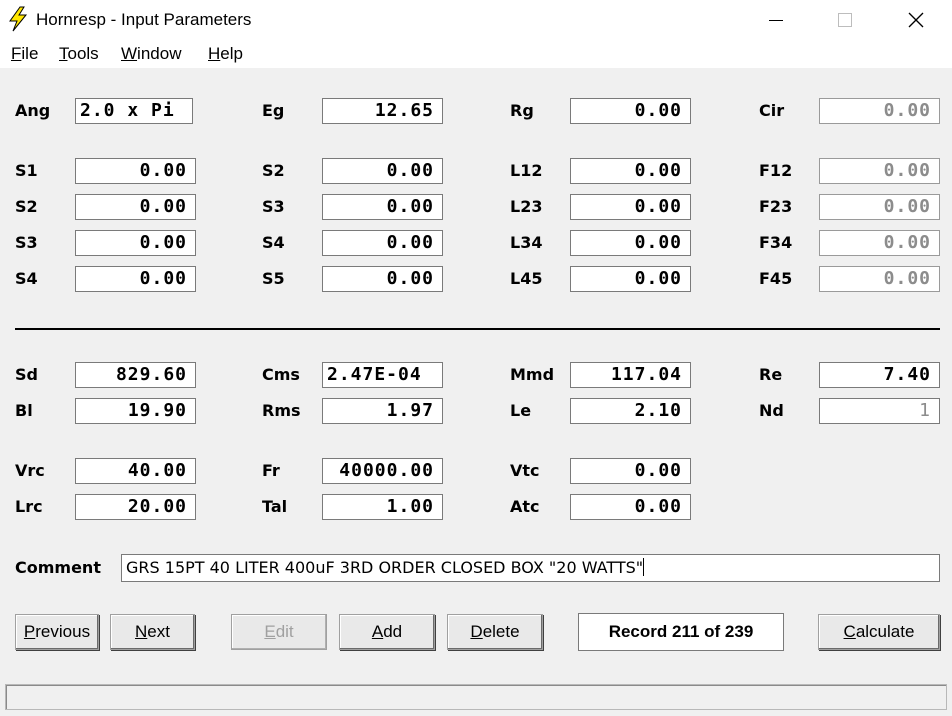 Image resolution: width=952 pixels, height=716 pixels. Describe the element at coordinates (771, 374) in the screenshot. I see `re-label: Re` at that location.